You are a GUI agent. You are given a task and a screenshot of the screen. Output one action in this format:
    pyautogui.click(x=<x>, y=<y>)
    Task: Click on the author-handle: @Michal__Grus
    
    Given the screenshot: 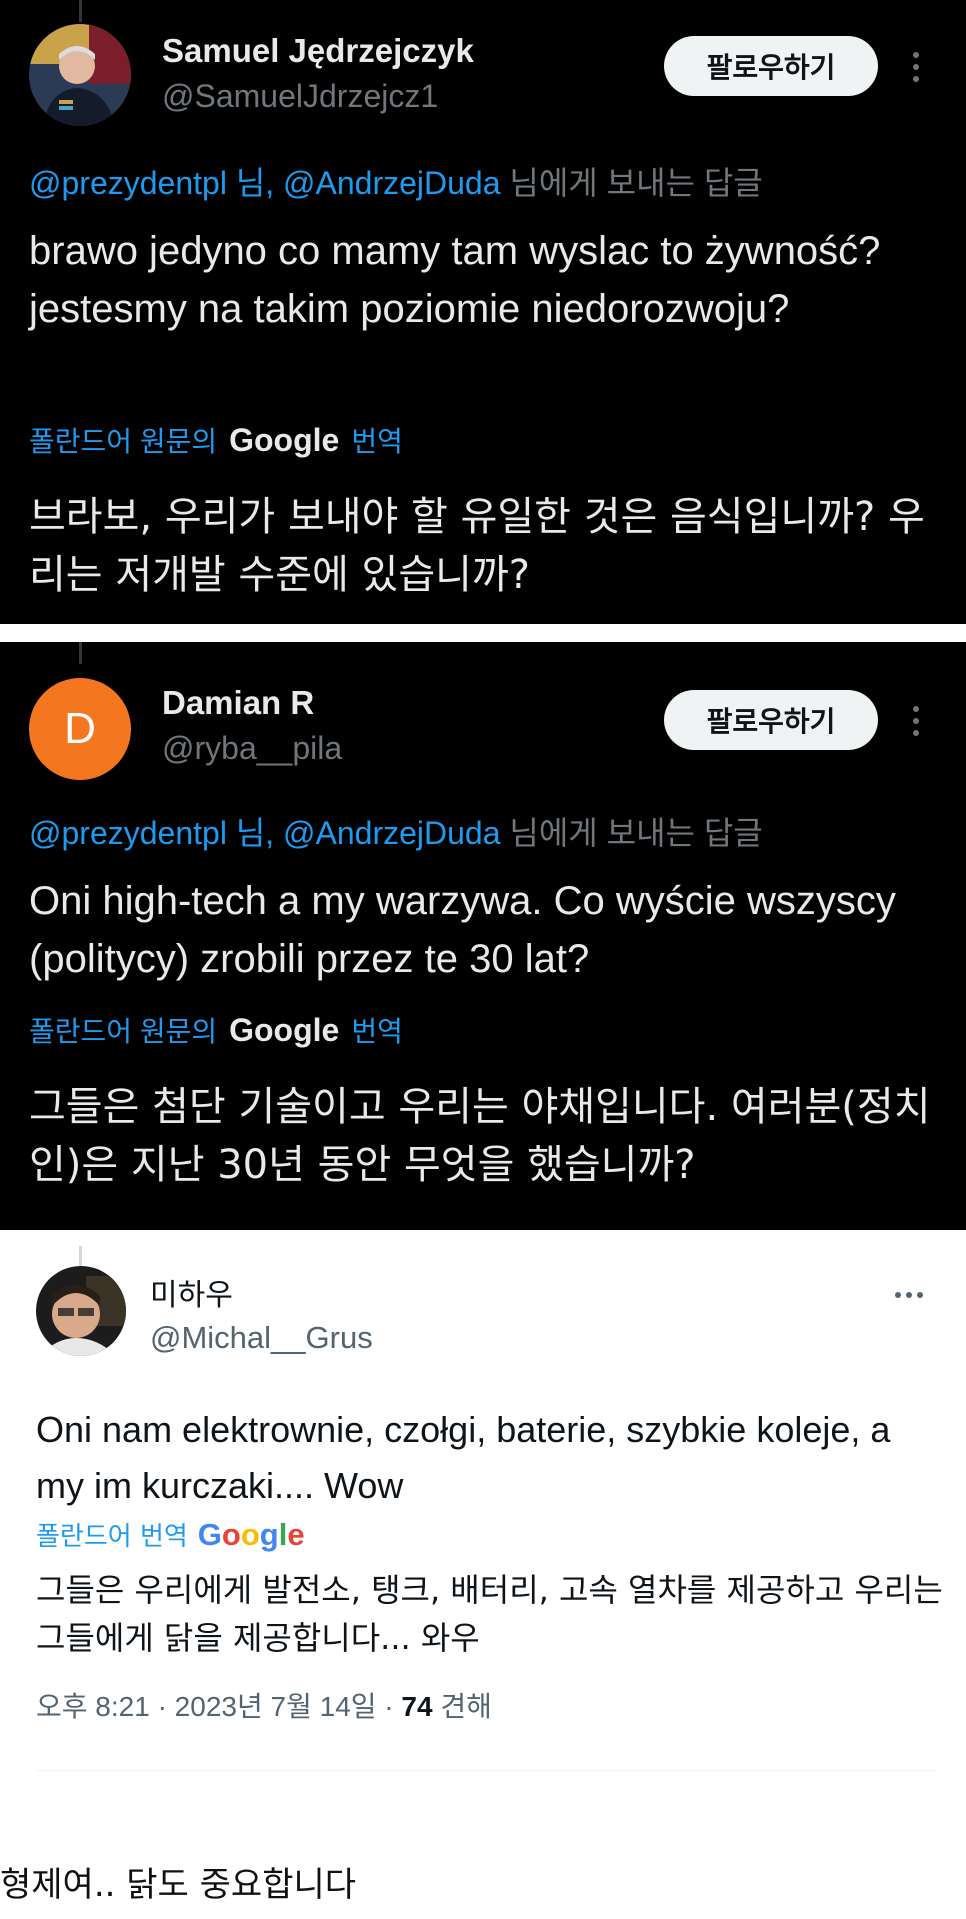 What is the action you would take?
    pyautogui.click(x=261, y=1338)
    